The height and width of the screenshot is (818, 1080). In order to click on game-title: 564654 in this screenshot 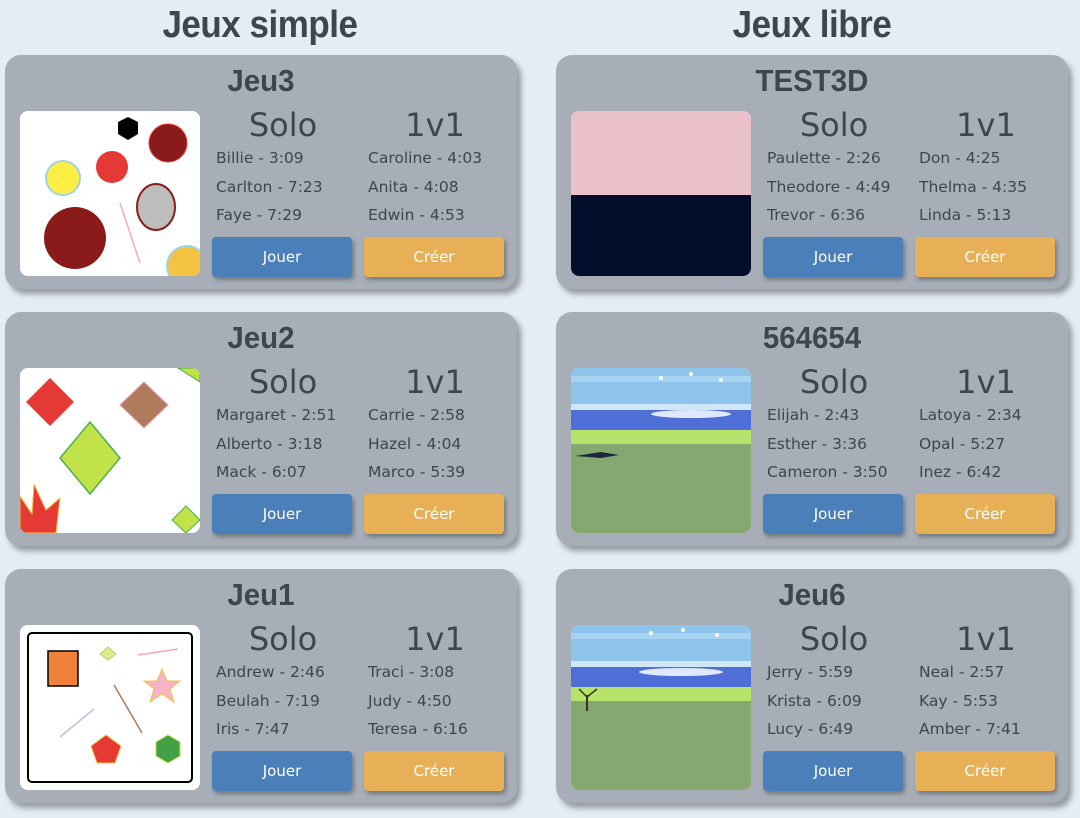, I will do `click(812, 337)`.